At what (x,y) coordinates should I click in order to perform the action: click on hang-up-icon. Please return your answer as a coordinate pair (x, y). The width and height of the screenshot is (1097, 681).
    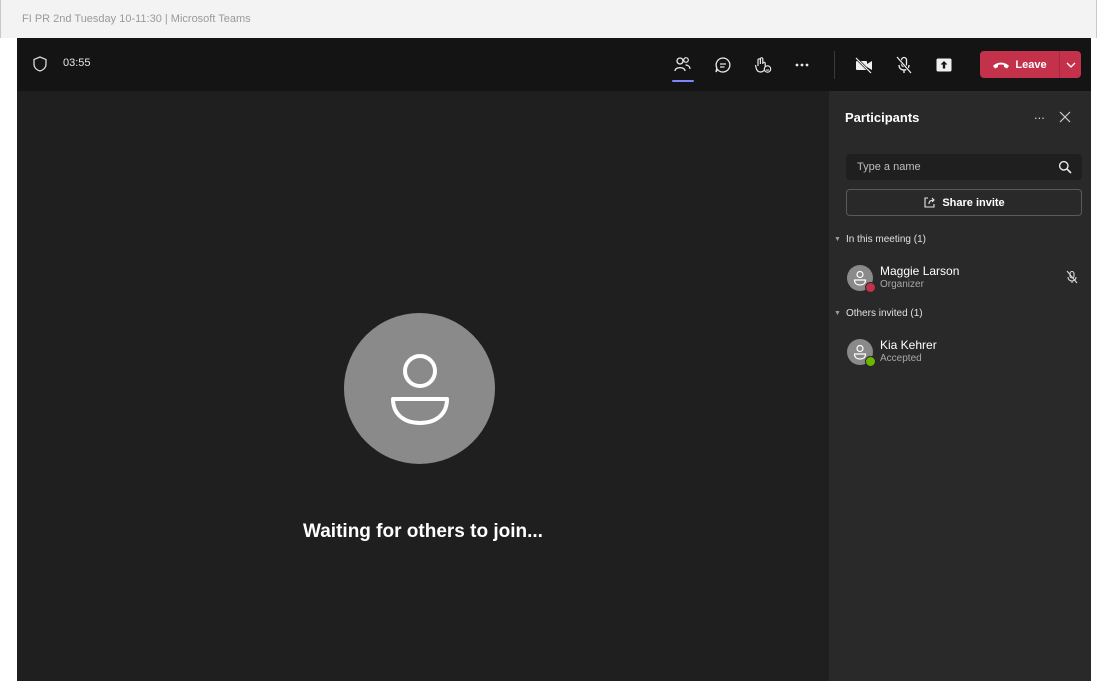
    Looking at the image, I should click on (1001, 65).